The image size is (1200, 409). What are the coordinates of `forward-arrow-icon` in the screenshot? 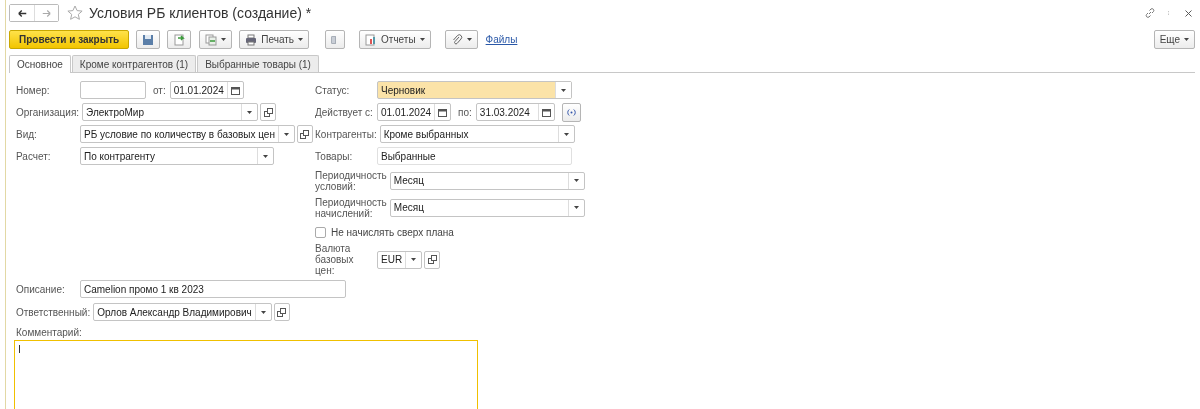 It's located at (46, 13).